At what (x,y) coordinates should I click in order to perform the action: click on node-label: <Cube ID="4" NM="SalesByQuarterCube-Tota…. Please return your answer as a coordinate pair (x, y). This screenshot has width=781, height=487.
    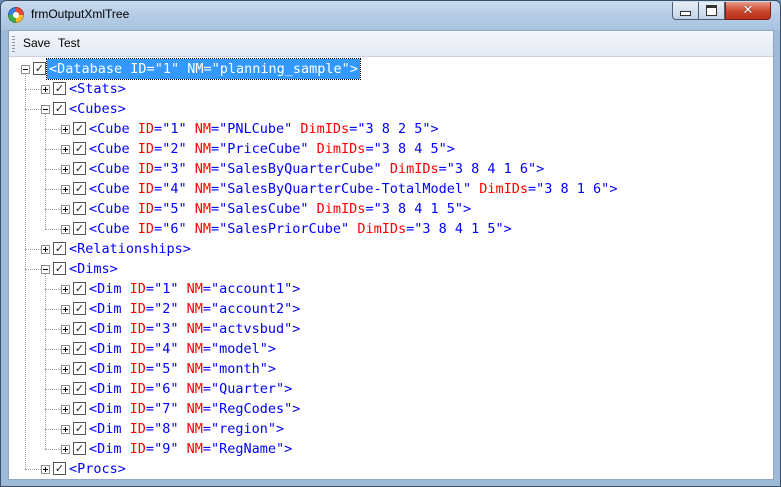
    Looking at the image, I should click on (353, 189).